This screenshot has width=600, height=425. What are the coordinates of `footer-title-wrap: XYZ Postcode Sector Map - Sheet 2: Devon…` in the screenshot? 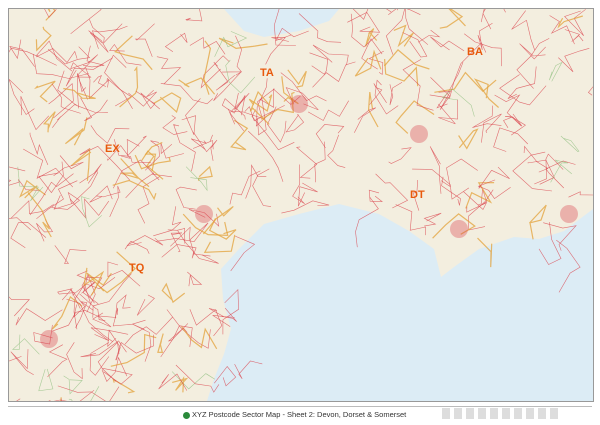 It's located at (294, 414).